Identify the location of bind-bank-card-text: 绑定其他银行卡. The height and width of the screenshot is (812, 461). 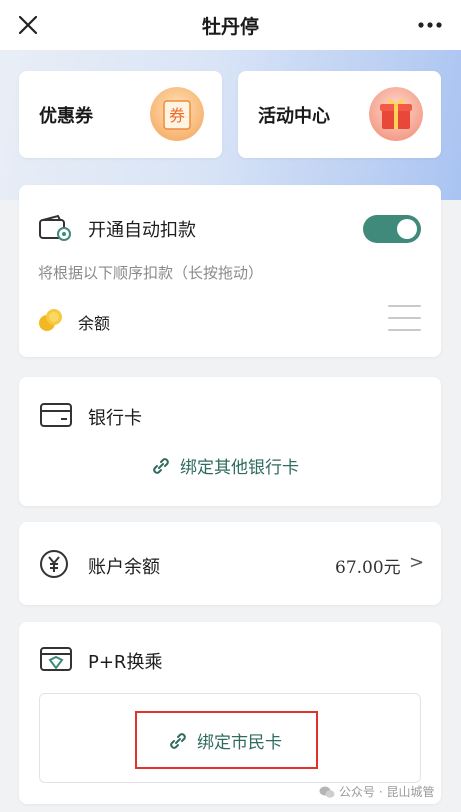
(239, 468).